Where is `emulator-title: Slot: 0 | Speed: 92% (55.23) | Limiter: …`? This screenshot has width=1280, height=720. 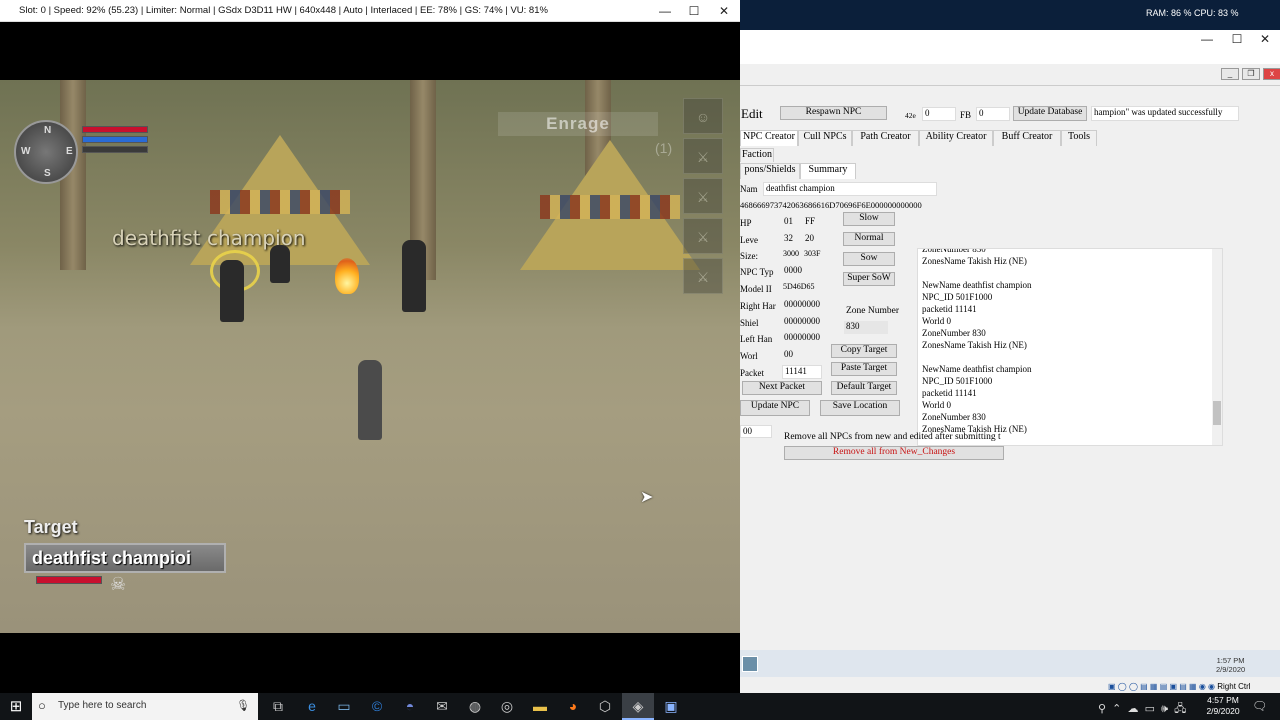
emulator-title: Slot: 0 | Speed: 92% (55.23) | Limiter: … is located at coordinates (283, 10).